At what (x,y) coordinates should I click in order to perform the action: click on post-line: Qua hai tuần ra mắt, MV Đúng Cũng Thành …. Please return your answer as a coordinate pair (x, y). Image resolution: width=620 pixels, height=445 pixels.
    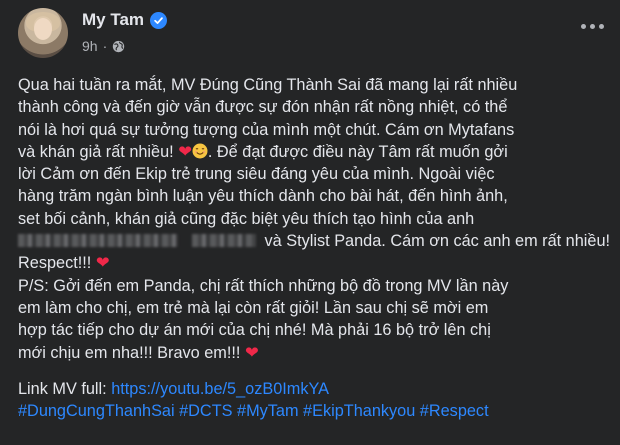
    Looking at the image, I should click on (268, 85).